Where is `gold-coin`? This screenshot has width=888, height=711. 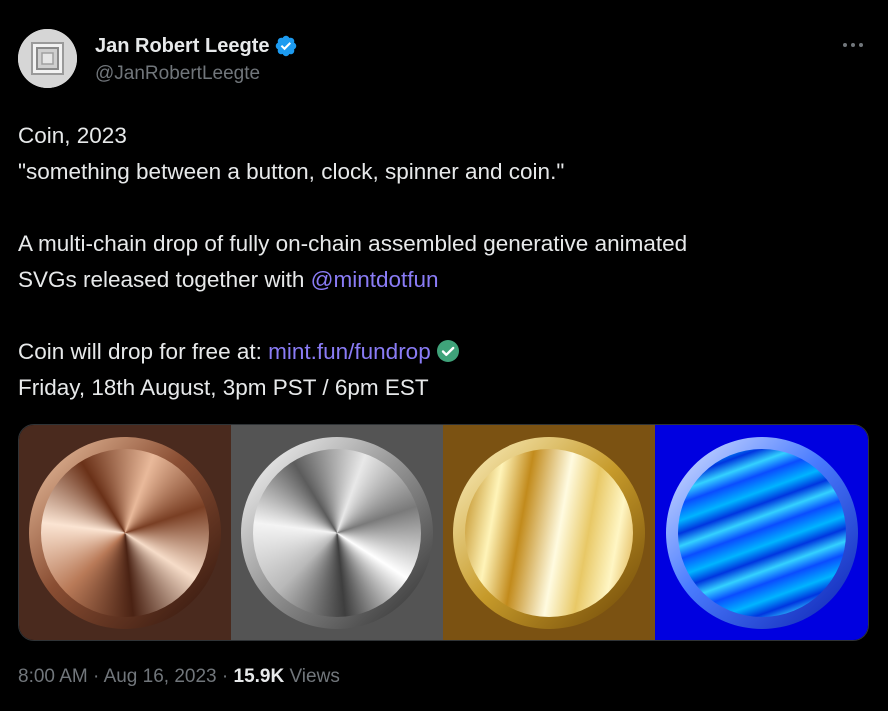
gold-coin is located at coordinates (549, 532).